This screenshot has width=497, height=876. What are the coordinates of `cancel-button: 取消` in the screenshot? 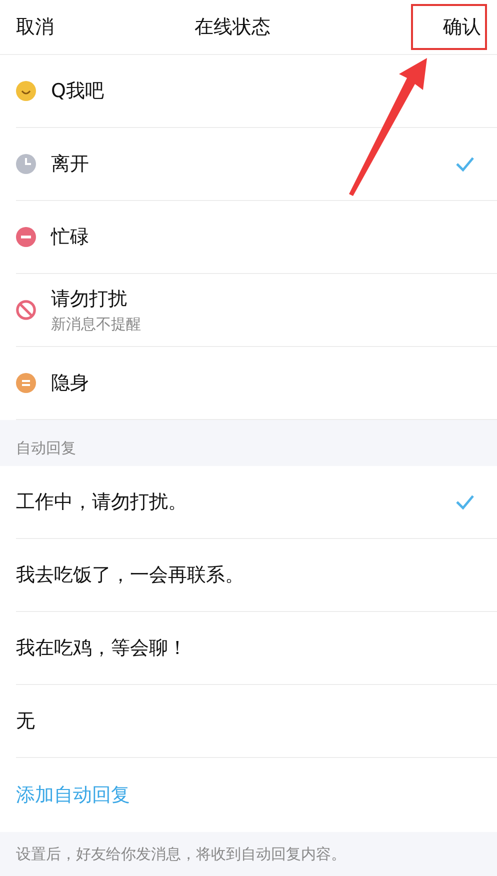 It's located at (35, 27).